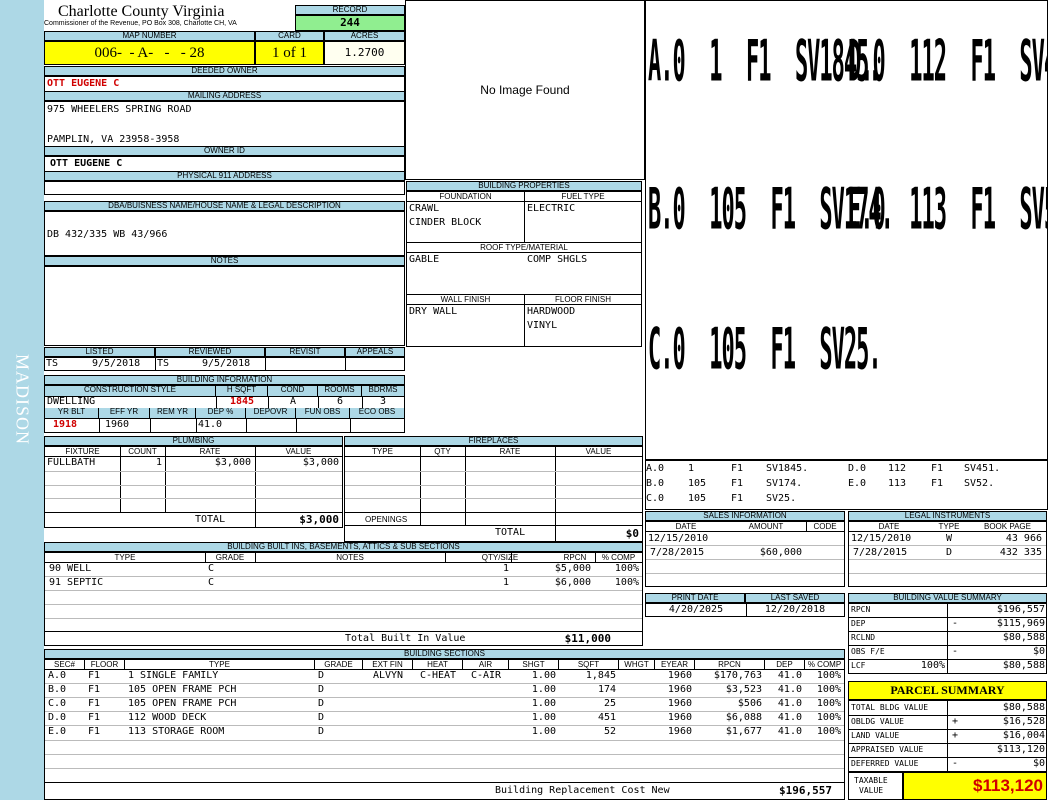  I want to click on sales-title: SALES INFORMATION, so click(745, 516).